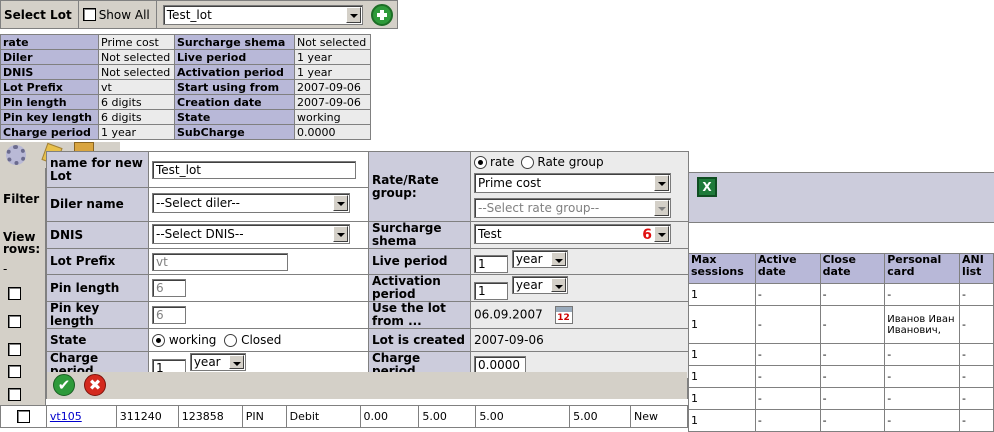  I want to click on lot-select: Test_lot, so click(262, 14).